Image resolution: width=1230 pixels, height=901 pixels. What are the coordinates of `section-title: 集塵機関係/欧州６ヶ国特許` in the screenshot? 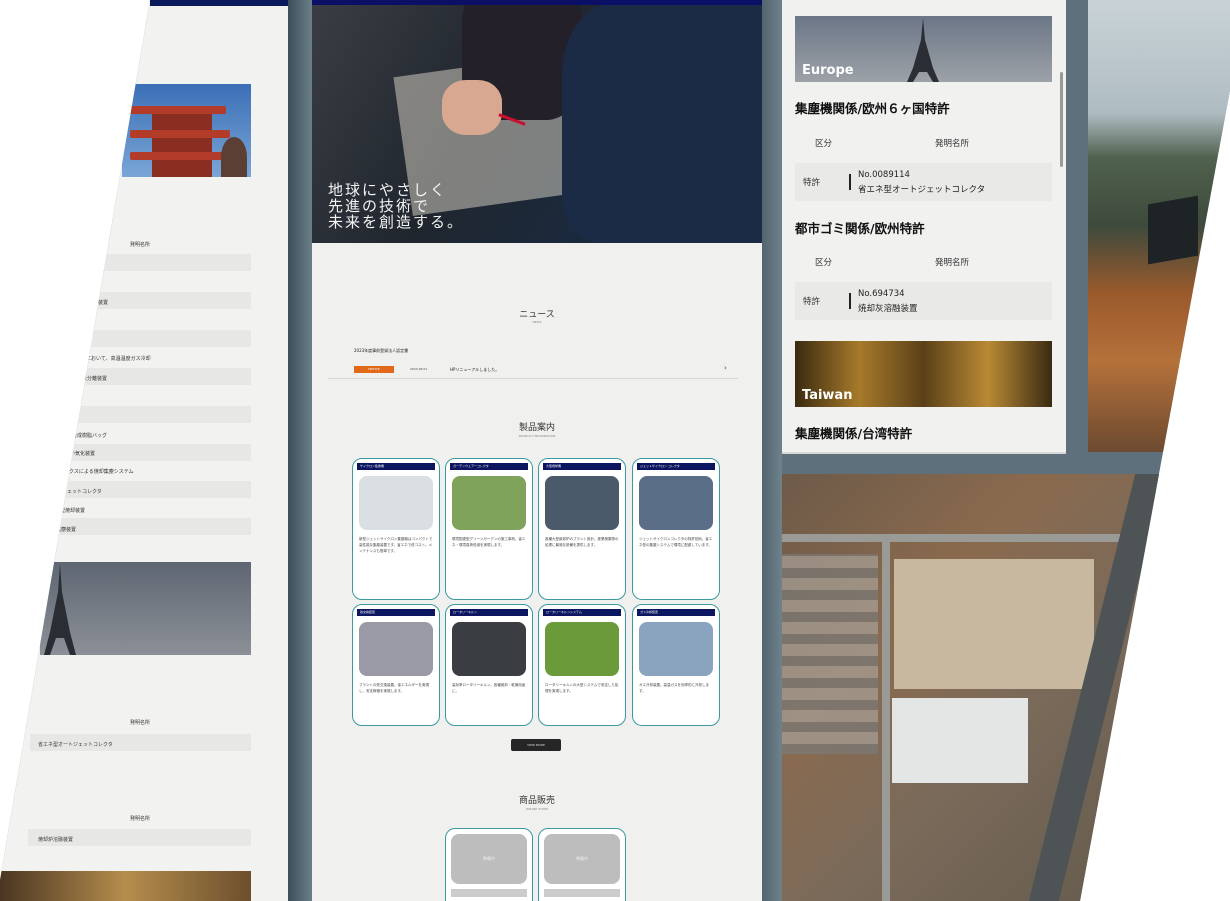 It's located at (872, 108).